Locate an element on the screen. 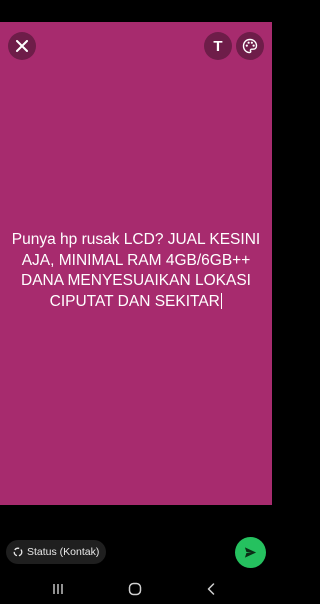  home-icon is located at coordinates (135, 589).